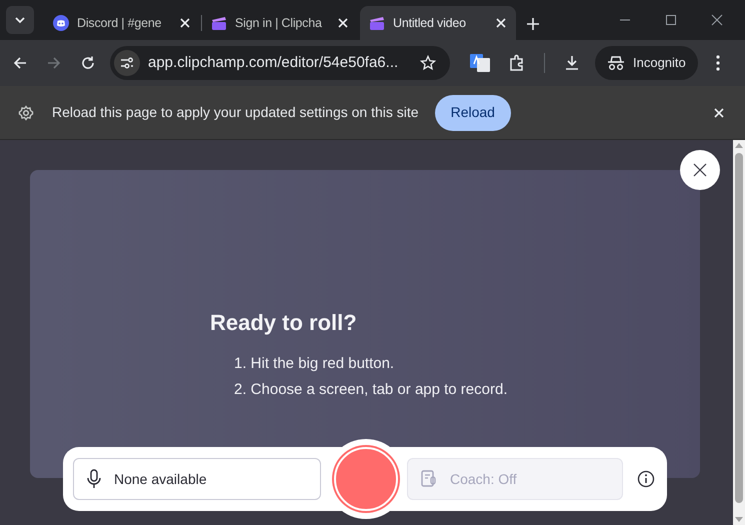 This screenshot has width=745, height=525. What do you see at coordinates (739, 328) in the screenshot?
I see `scrollbar-thumb` at bounding box center [739, 328].